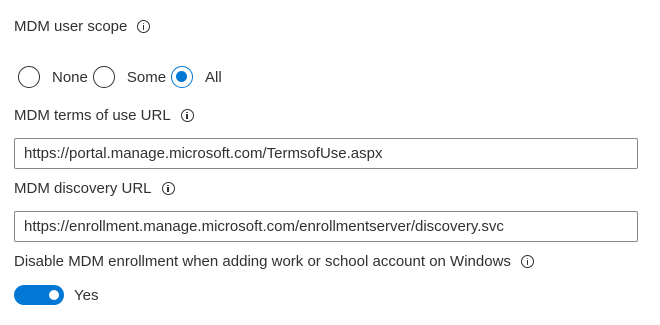 The width and height of the screenshot is (660, 325). I want to click on toggle-state-label: Yes, so click(86, 295).